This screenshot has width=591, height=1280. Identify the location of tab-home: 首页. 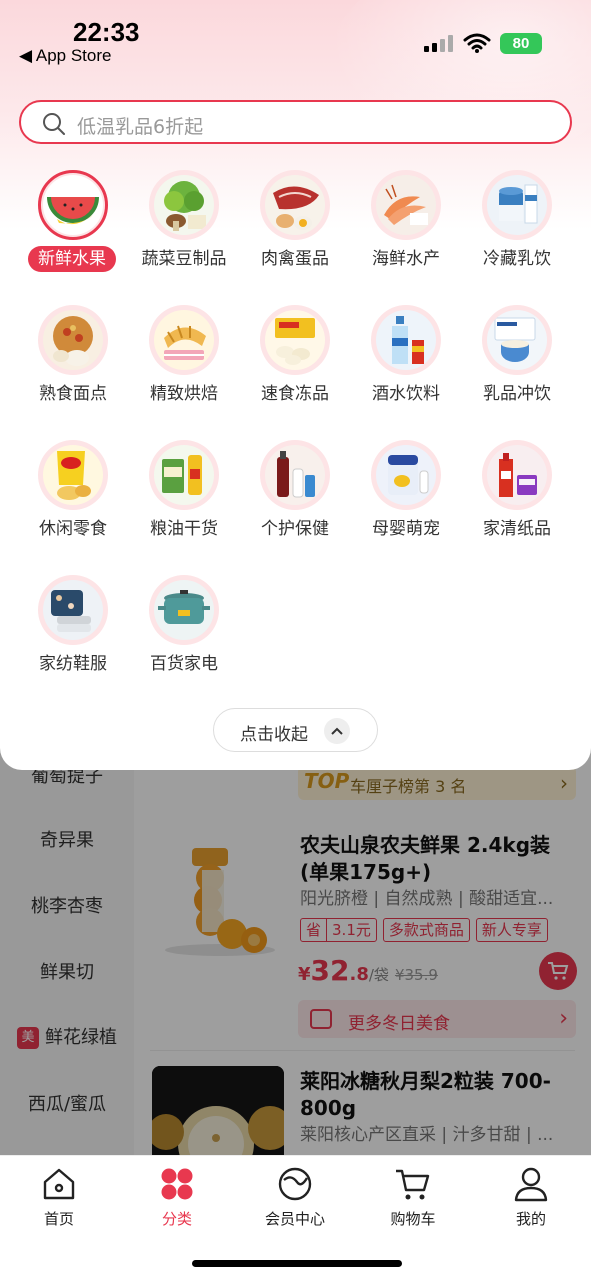
(59, 1196).